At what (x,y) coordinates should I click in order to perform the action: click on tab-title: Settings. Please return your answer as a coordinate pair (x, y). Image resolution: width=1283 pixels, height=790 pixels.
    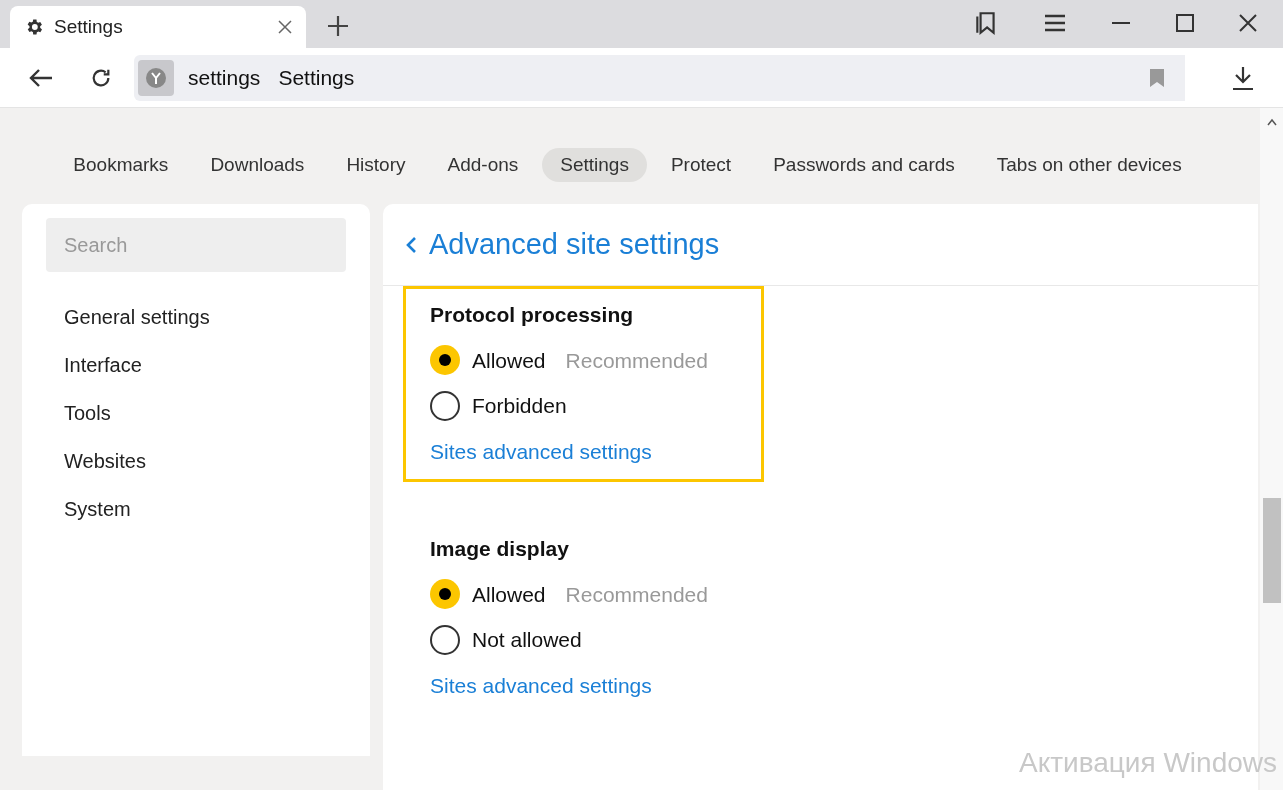
    Looking at the image, I should click on (89, 26).